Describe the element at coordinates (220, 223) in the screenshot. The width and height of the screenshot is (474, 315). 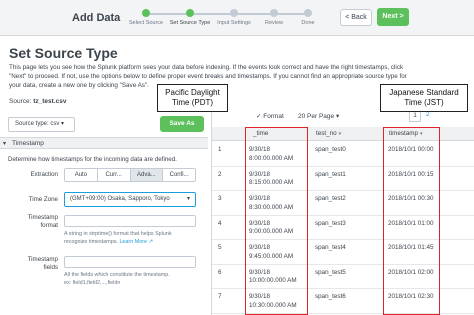
I see `row-index: 4` at that location.